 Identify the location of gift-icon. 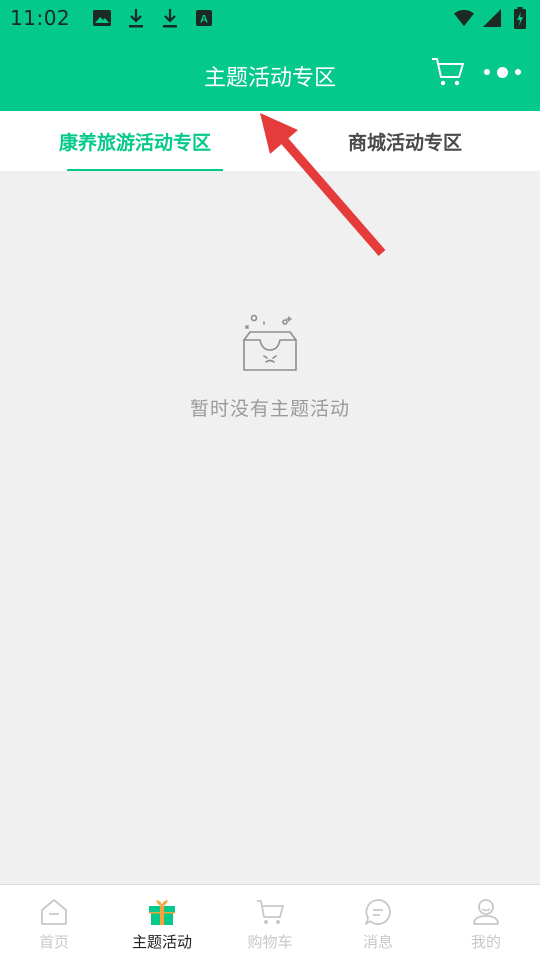
(162, 912).